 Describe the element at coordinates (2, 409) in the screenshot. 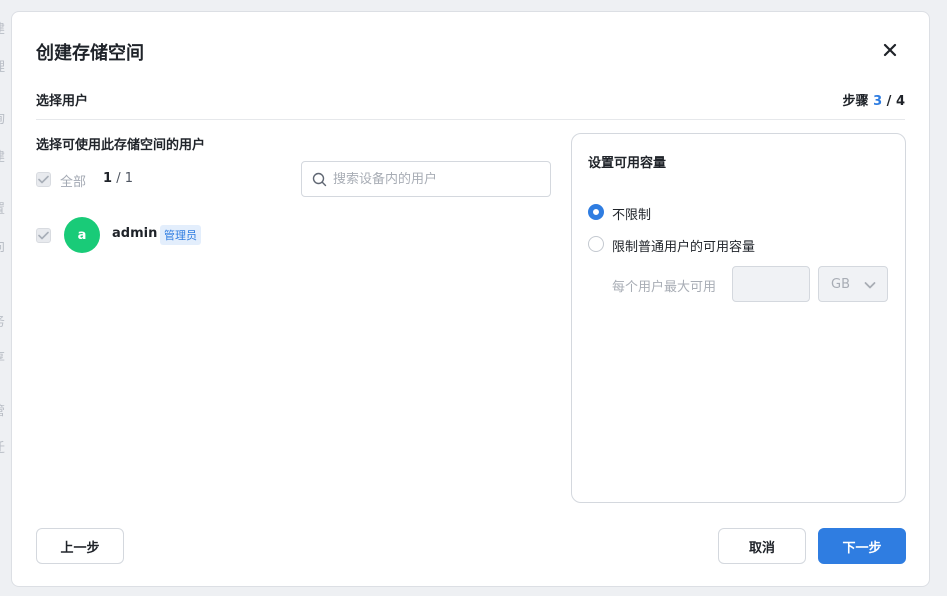

I see `background-nav-item: 管` at that location.